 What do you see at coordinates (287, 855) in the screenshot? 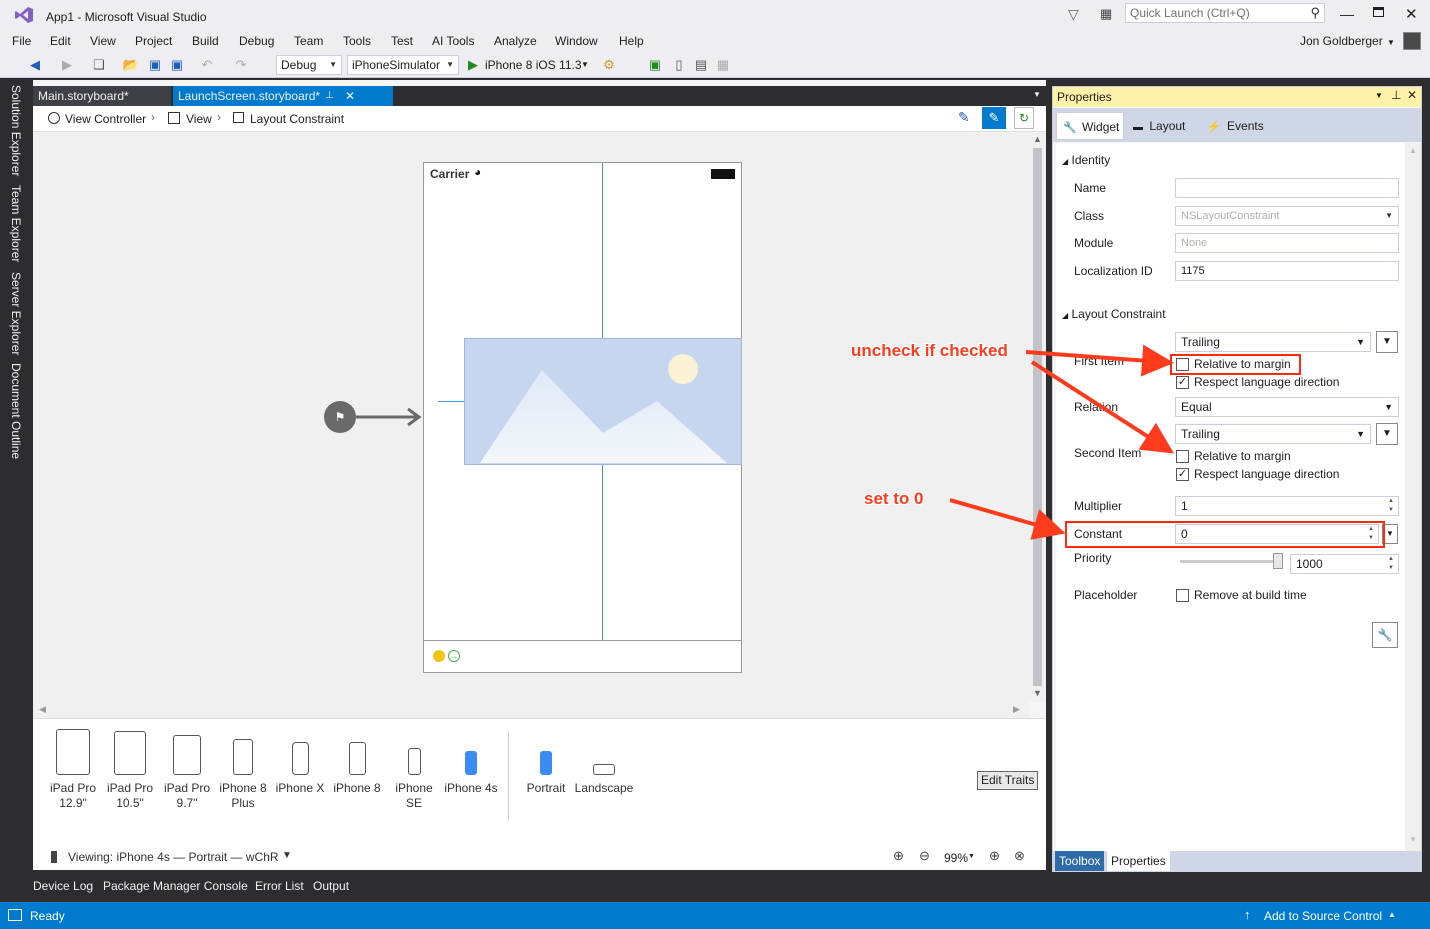
I see `viewing-dropdown-icon: ▼` at bounding box center [287, 855].